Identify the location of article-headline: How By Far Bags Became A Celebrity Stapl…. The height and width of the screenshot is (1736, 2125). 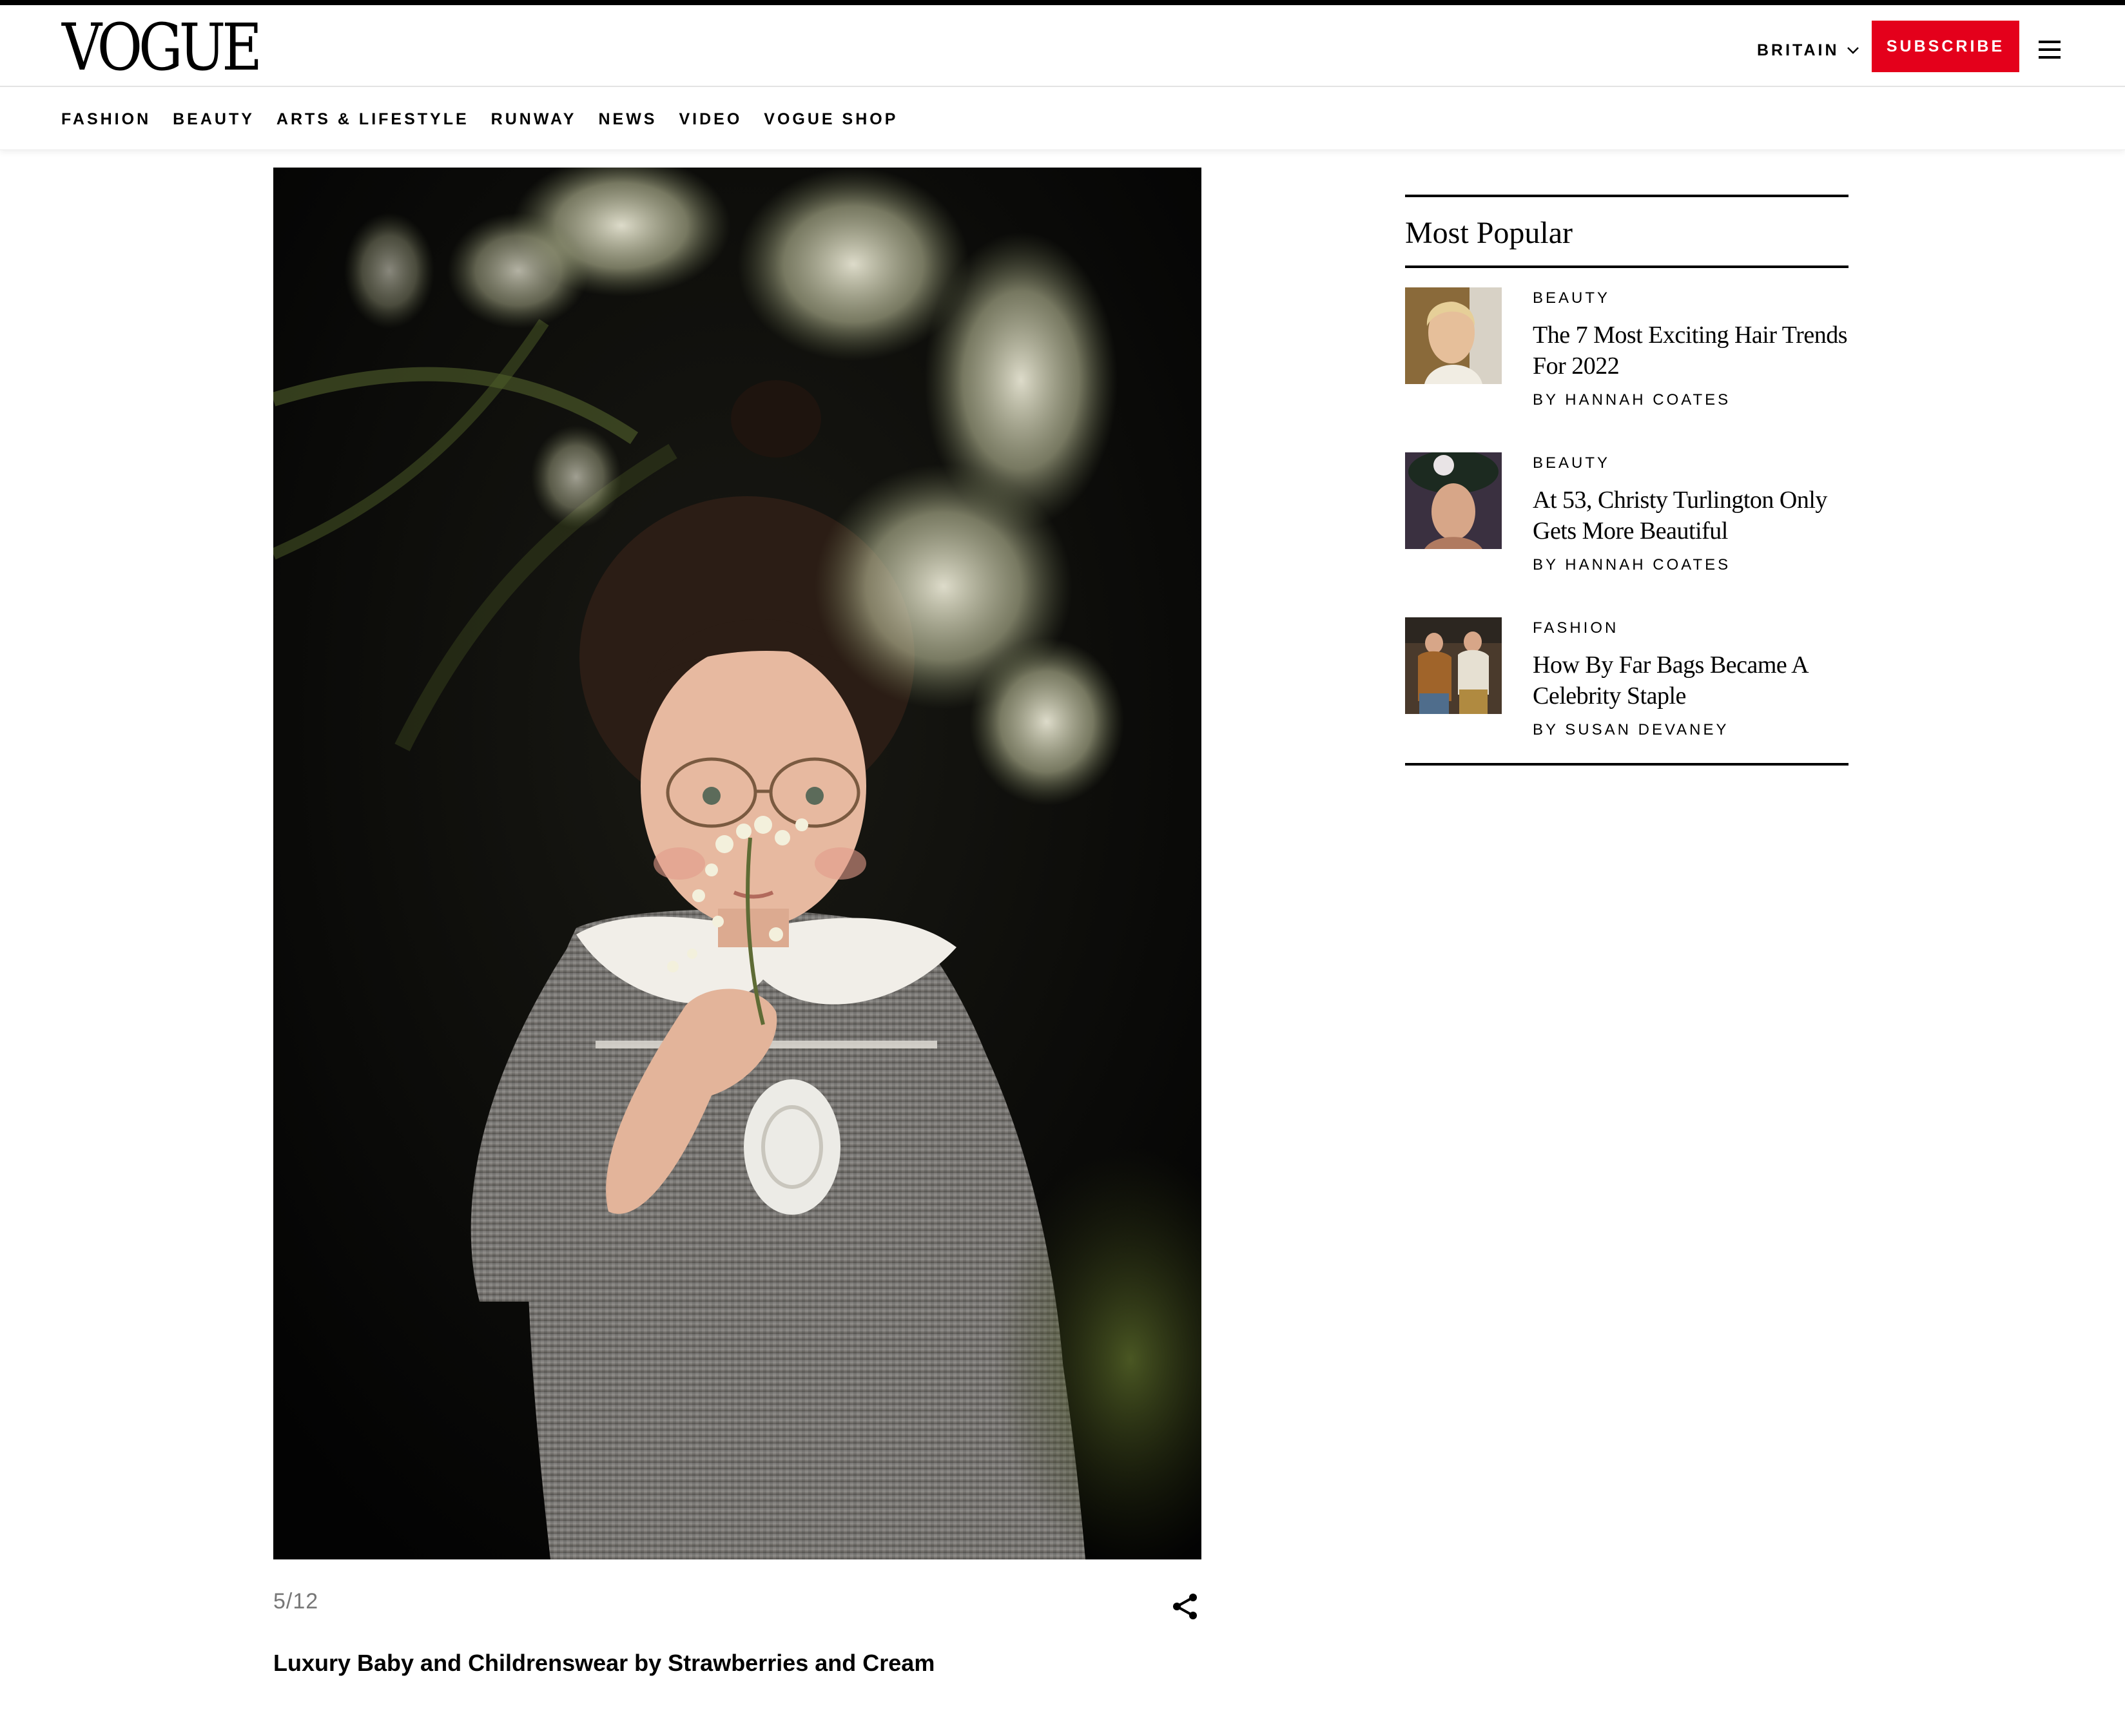
(1690, 681).